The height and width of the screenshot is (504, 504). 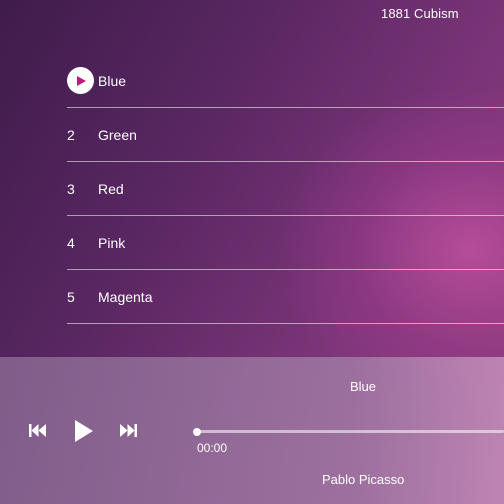 What do you see at coordinates (71, 296) in the screenshot?
I see `track-number: 5` at bounding box center [71, 296].